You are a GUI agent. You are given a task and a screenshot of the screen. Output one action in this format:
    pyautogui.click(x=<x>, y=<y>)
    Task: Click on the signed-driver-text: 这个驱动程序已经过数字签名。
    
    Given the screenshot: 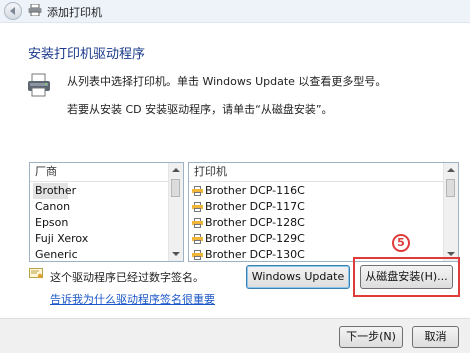 What is the action you would take?
    pyautogui.click(x=127, y=277)
    